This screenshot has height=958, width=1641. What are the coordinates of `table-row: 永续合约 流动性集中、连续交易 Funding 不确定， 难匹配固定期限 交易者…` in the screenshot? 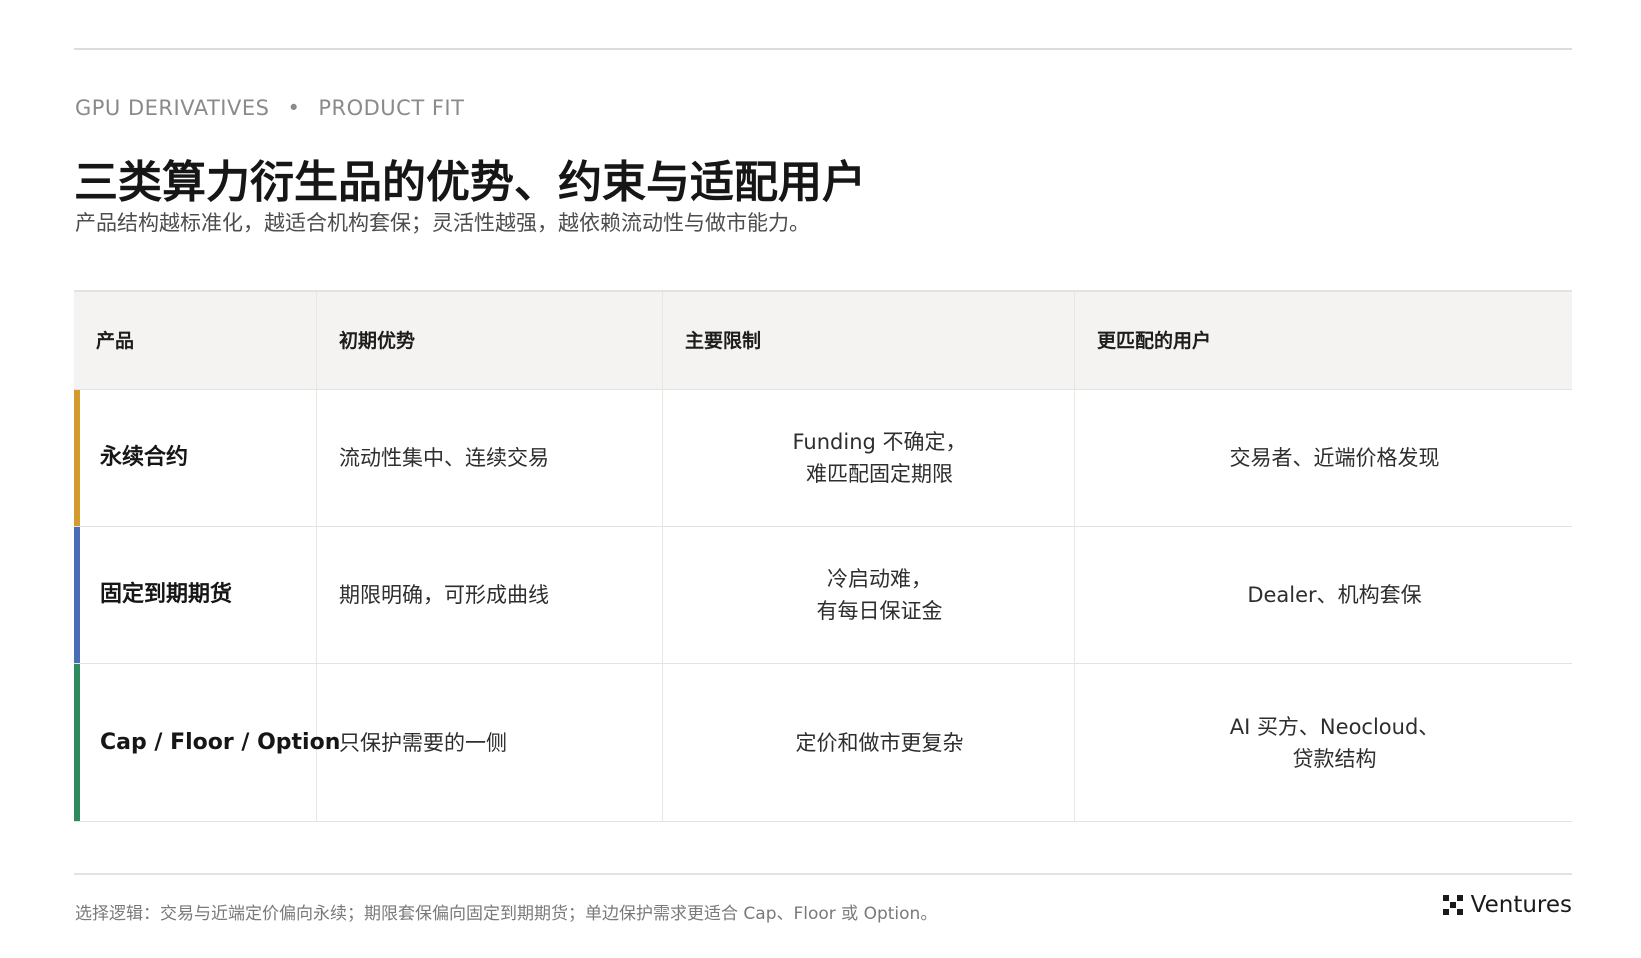 It's located at (823, 458).